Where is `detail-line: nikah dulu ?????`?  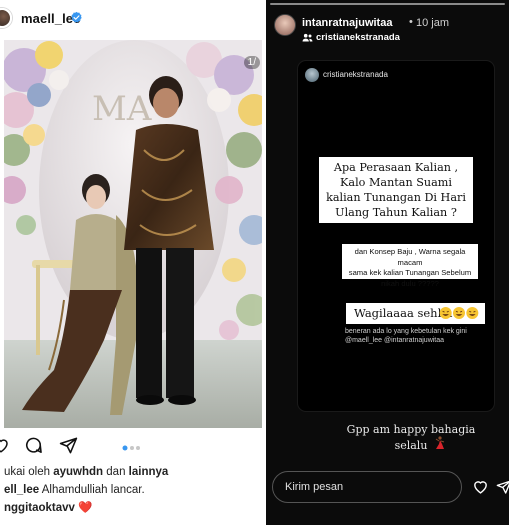 detail-line: nikah dulu ????? is located at coordinates (410, 283).